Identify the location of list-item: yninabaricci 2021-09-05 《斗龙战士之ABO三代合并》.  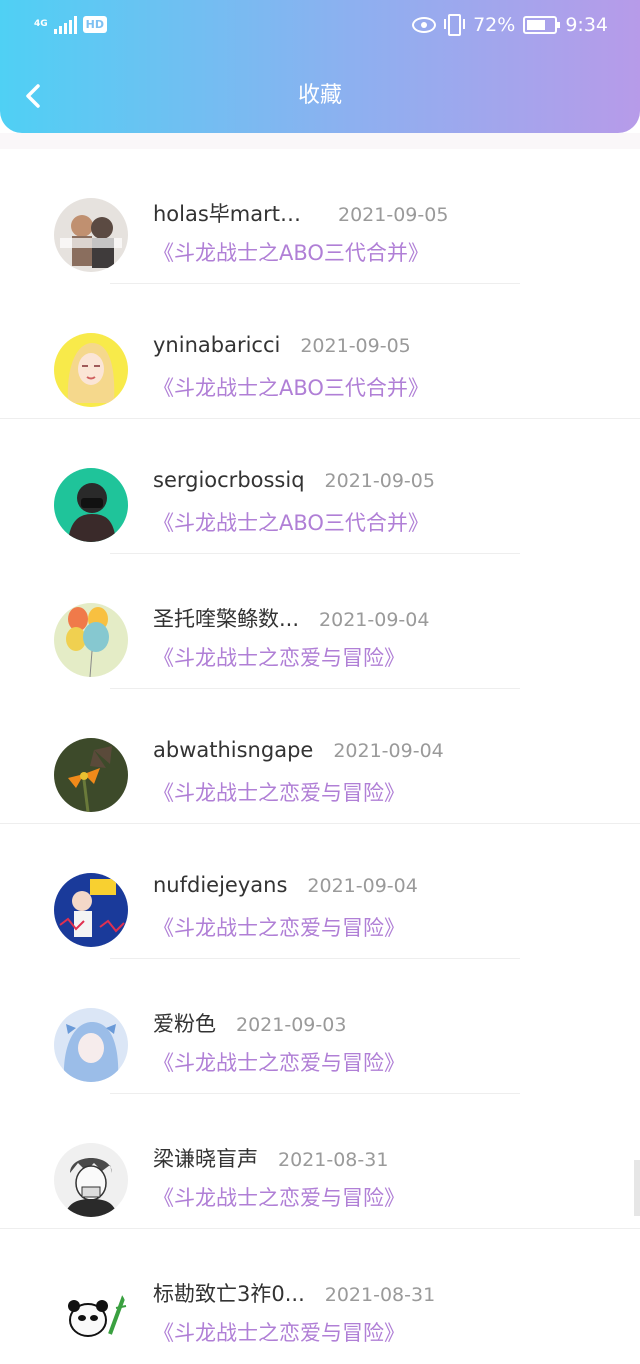
(320, 351).